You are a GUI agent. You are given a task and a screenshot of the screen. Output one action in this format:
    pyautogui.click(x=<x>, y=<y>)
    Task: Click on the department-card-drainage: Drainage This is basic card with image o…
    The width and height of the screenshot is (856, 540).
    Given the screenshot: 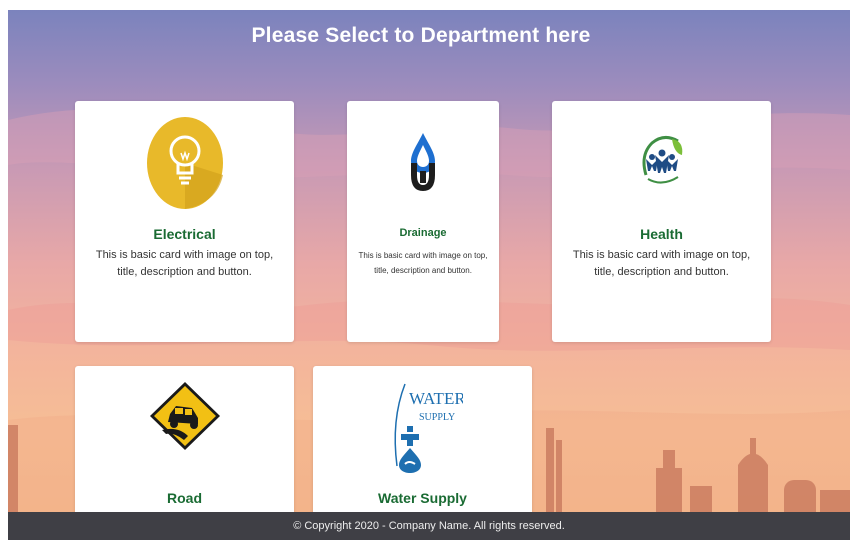 What is the action you would take?
    pyautogui.click(x=423, y=221)
    